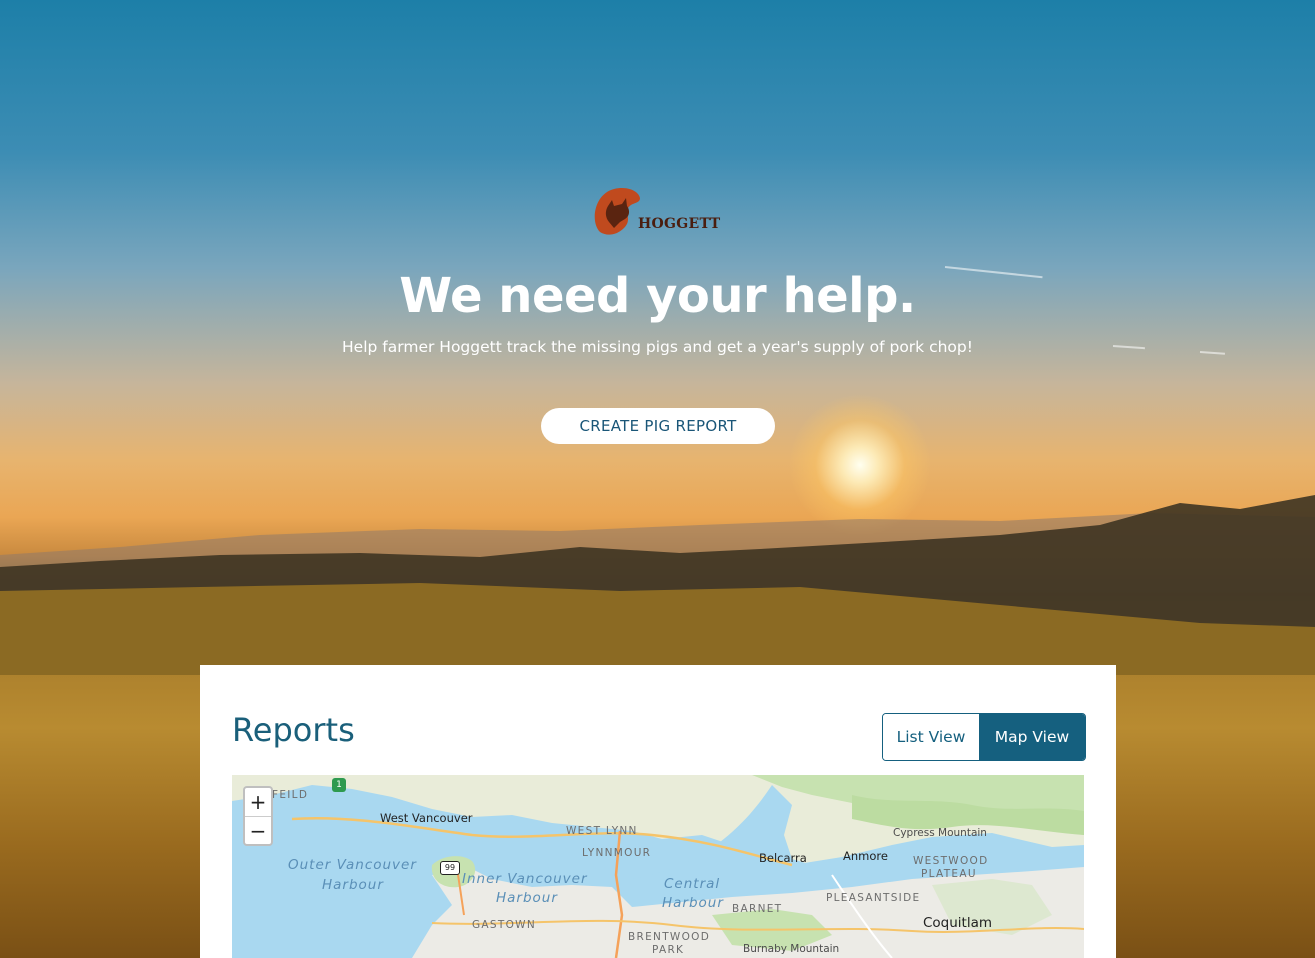 This screenshot has width=1315, height=958. Describe the element at coordinates (692, 884) in the screenshot. I see `map-label-central-harbour: Central` at that location.